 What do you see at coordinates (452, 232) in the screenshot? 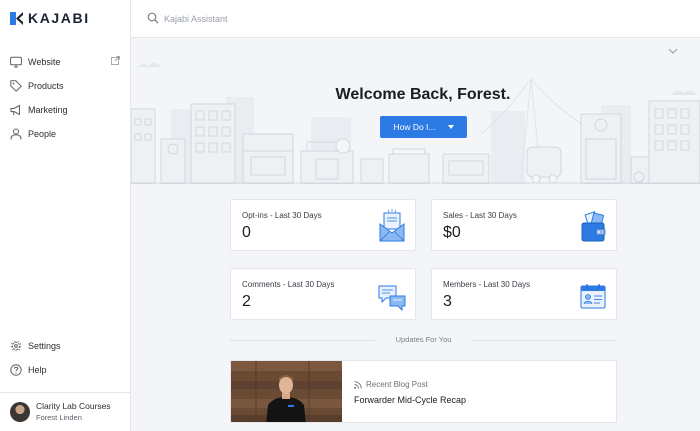
I see `stat-value: $0` at bounding box center [452, 232].